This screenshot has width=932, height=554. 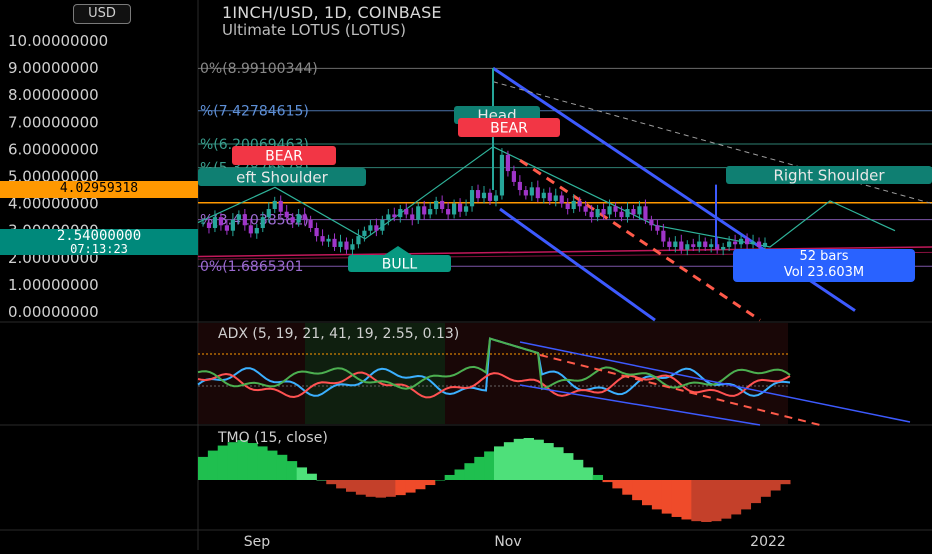 What do you see at coordinates (339, 334) in the screenshot?
I see `adx-title: ADX (5, 19, 21, 41, 19, 2.55, 0.13)` at bounding box center [339, 334].